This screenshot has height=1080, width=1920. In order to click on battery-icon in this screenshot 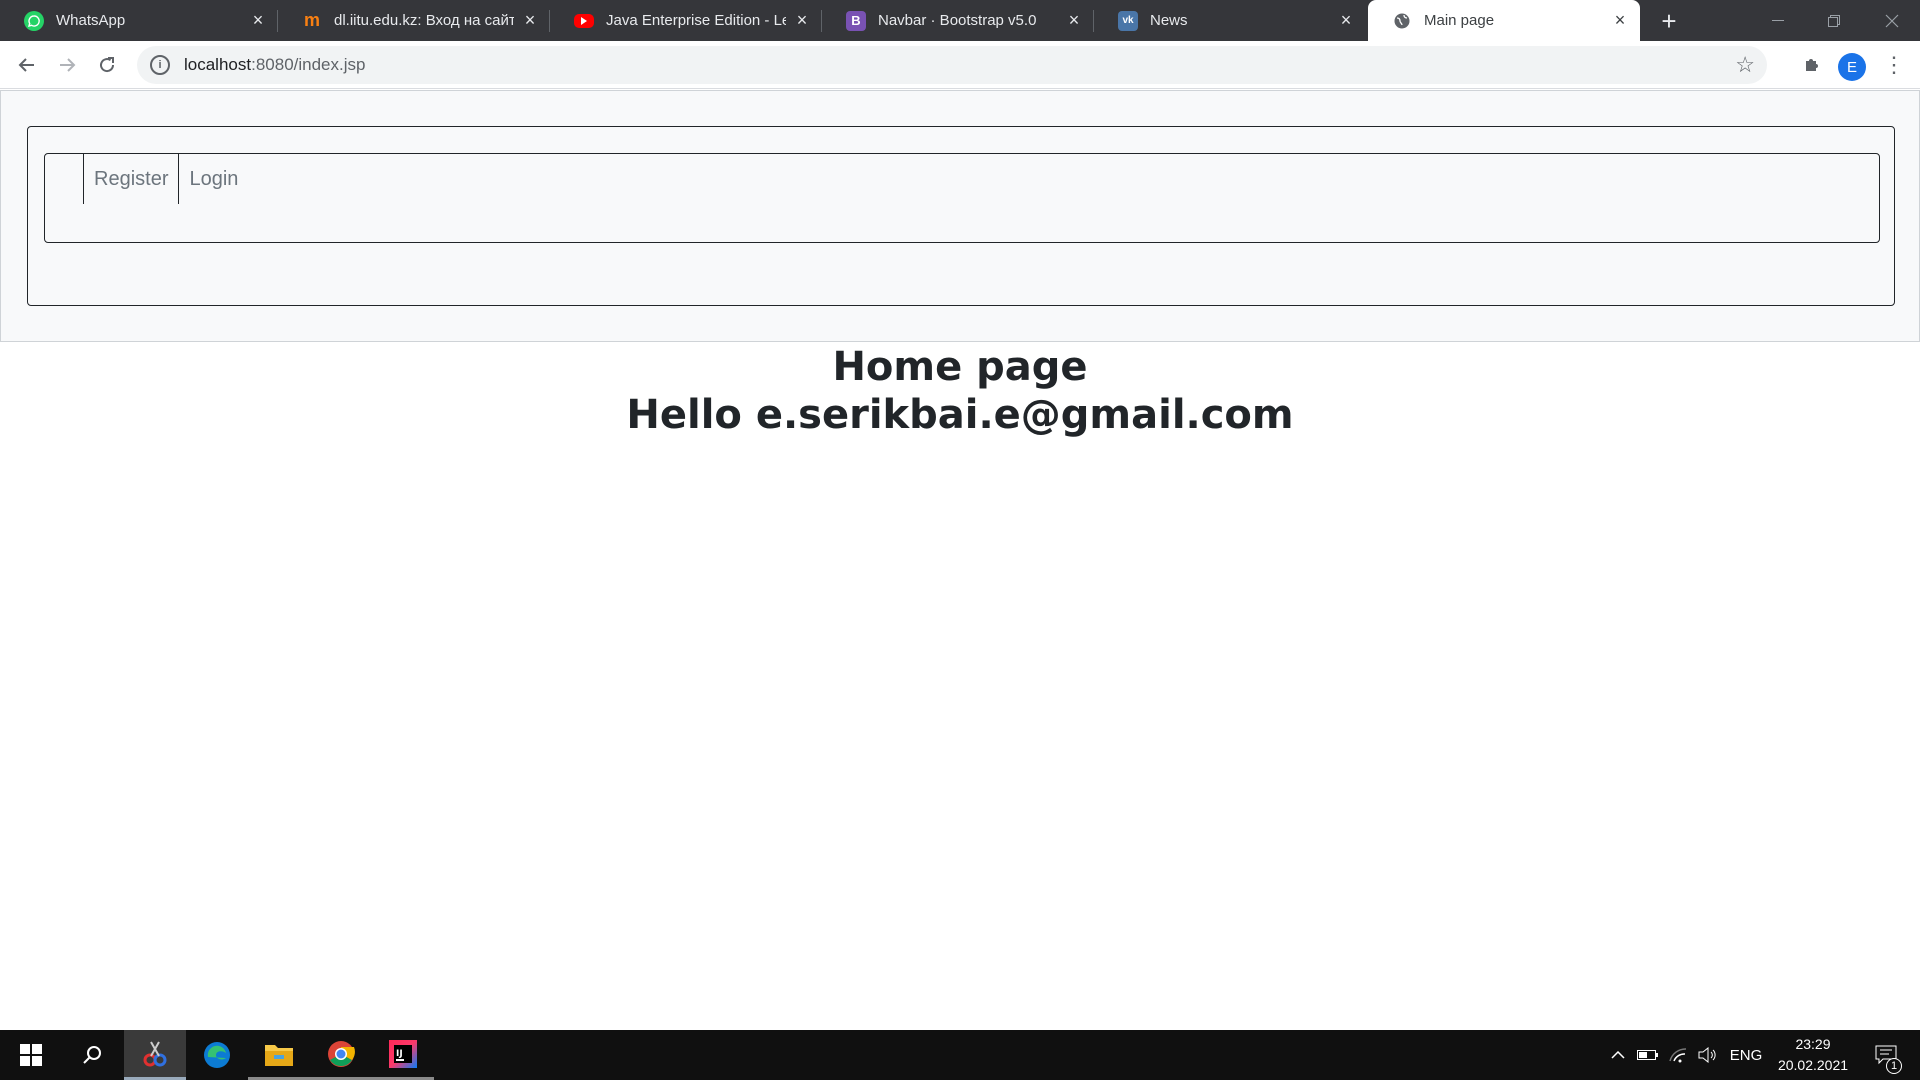, I will do `click(1648, 1055)`.